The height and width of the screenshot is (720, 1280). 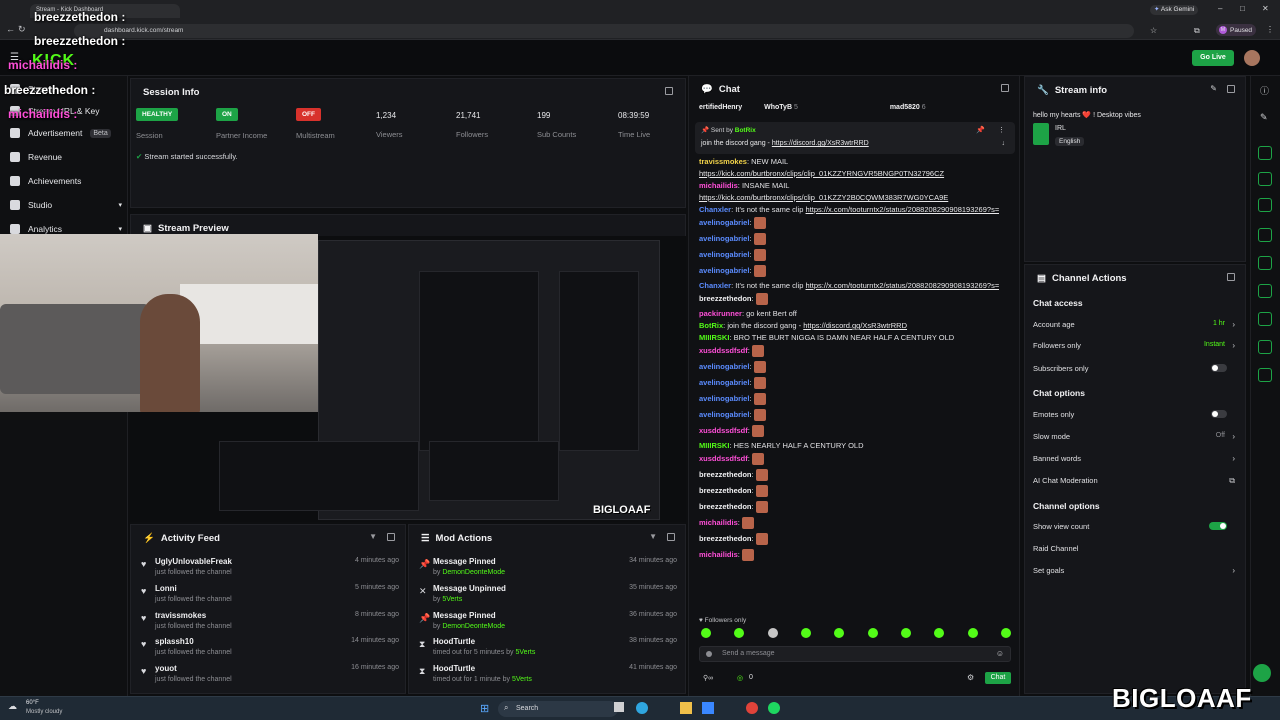 What do you see at coordinates (180, 615) in the screenshot?
I see `follower-name: travissmokes` at bounding box center [180, 615].